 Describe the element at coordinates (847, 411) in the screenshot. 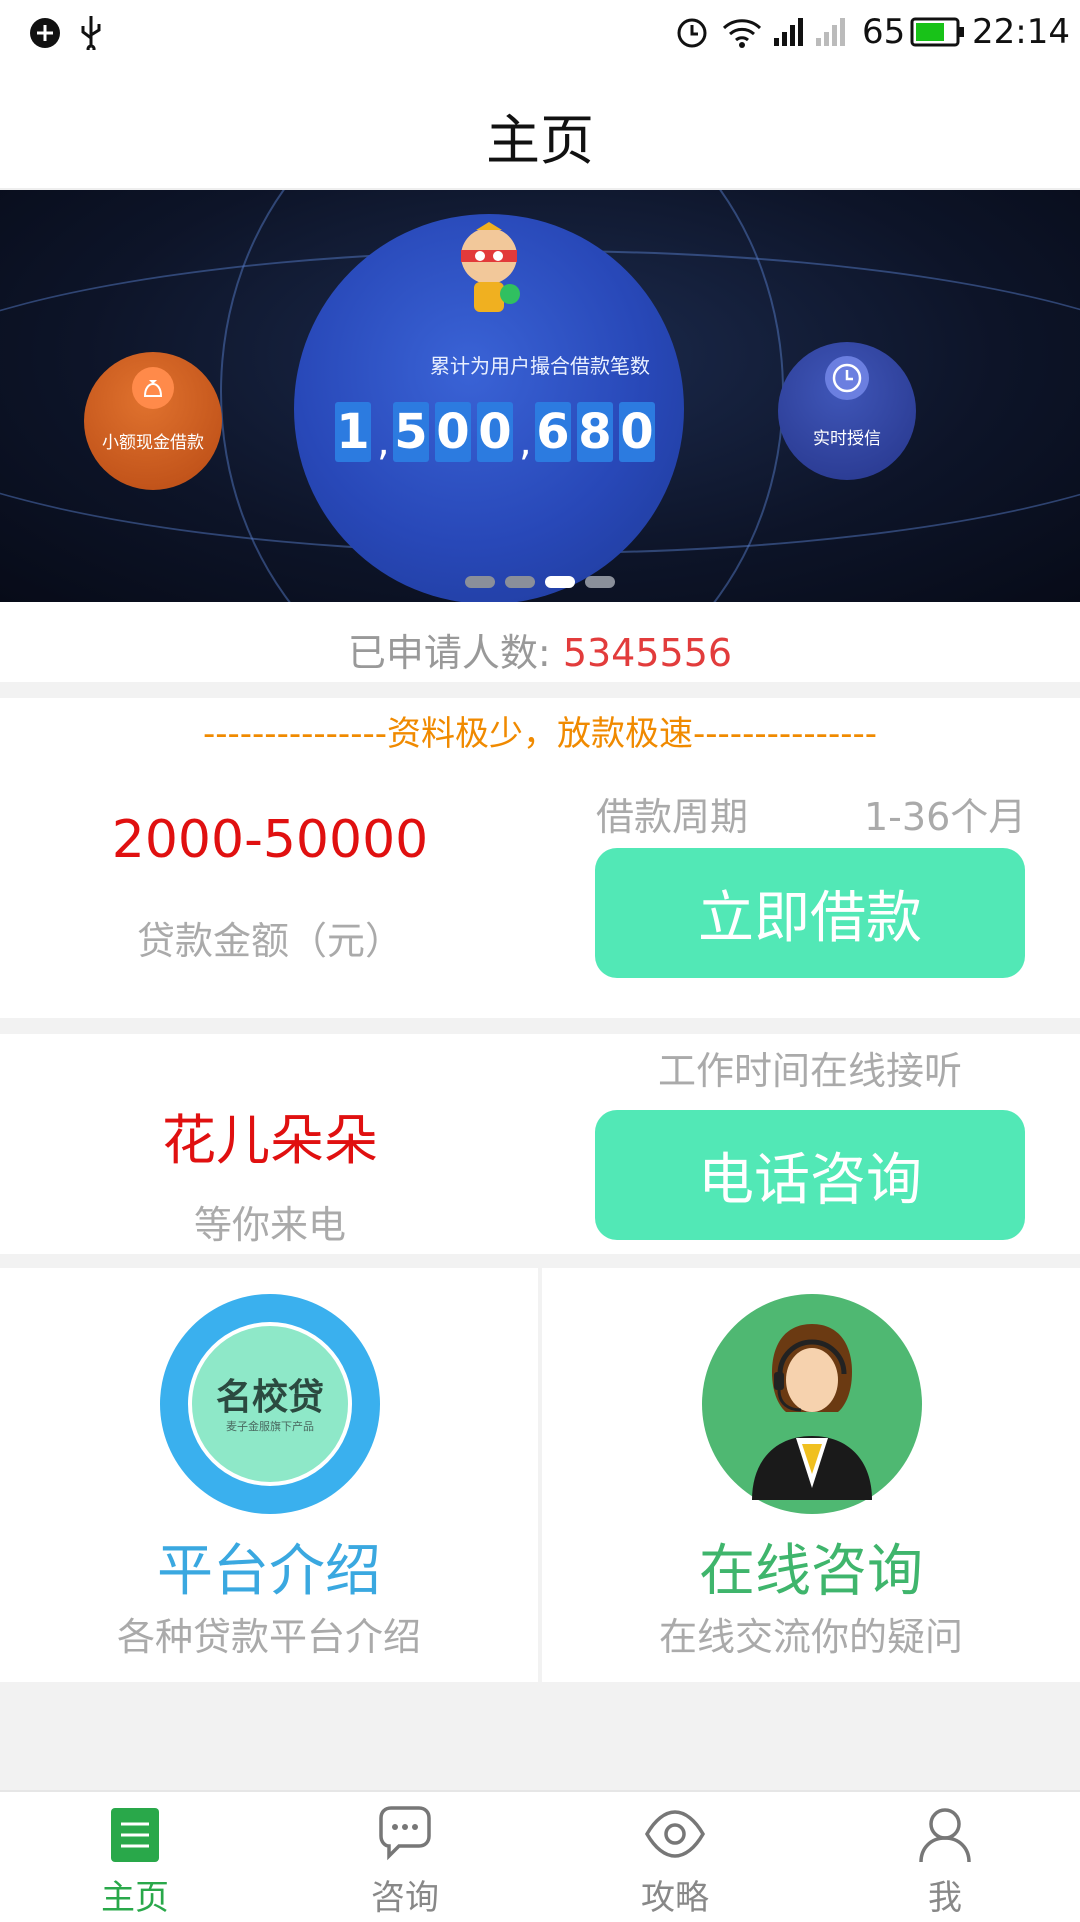

I see `credit-bubble: 实时授信` at that location.